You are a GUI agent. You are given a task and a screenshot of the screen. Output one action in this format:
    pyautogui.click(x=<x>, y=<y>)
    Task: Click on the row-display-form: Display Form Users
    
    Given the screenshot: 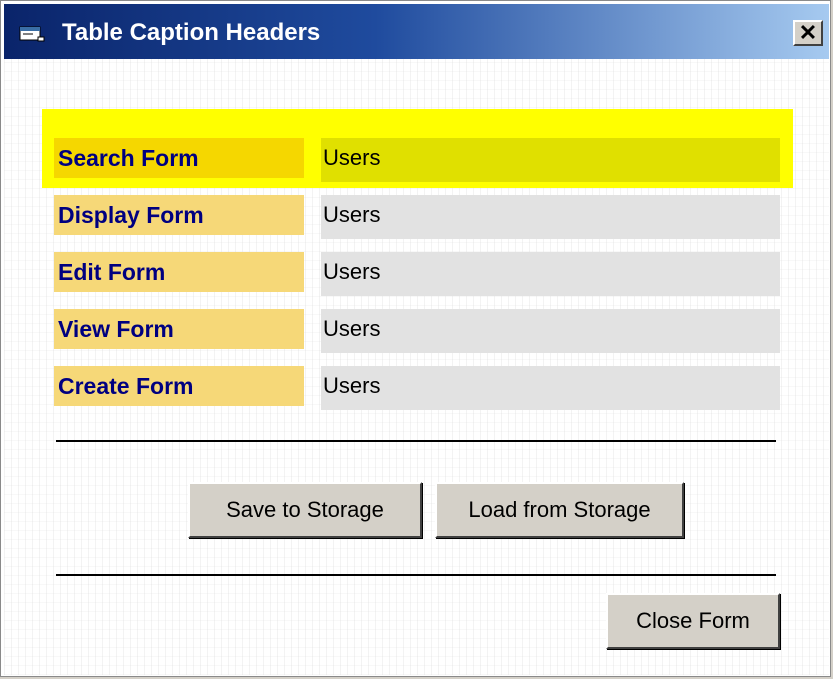 What is the action you would take?
    pyautogui.click(x=417, y=217)
    